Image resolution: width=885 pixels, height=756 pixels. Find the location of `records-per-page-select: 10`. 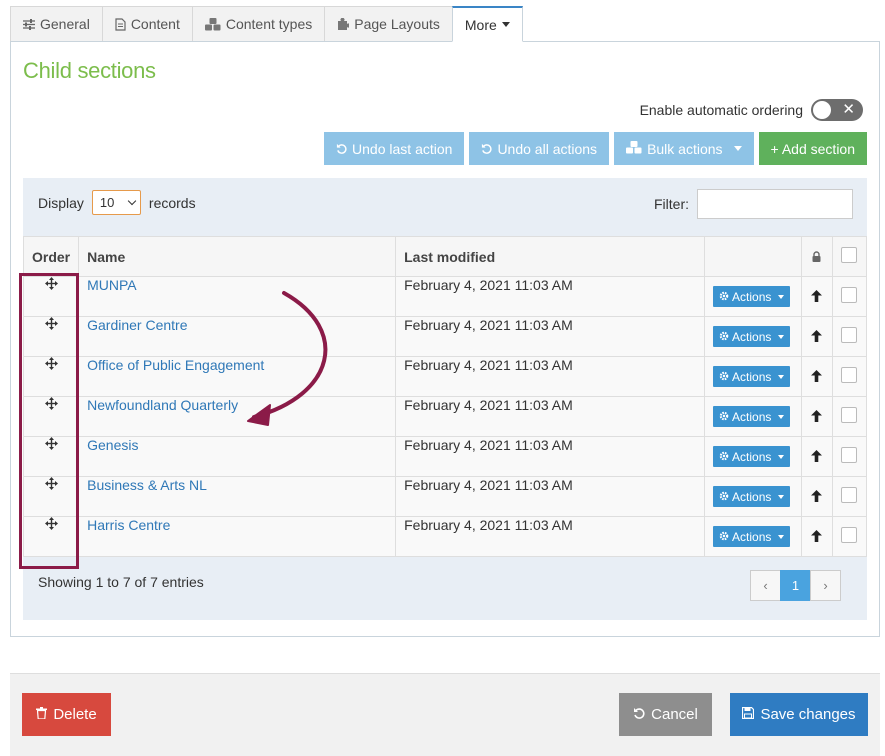

records-per-page-select: 10 is located at coordinates (116, 202).